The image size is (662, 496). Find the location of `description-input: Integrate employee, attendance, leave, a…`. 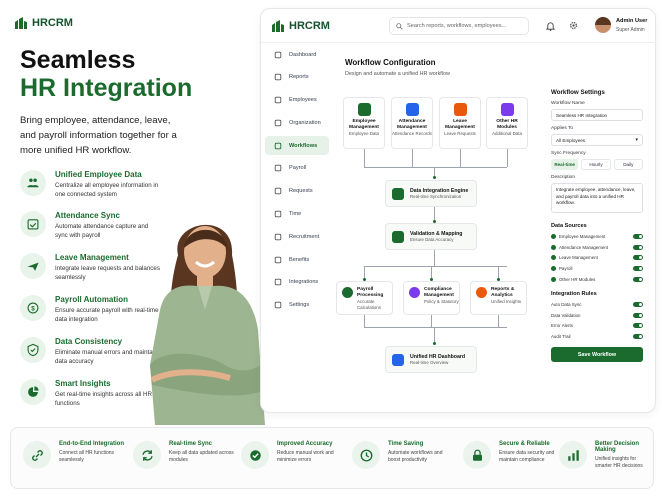

description-input: Integrate employee, attendance, leave, a… is located at coordinates (597, 198).